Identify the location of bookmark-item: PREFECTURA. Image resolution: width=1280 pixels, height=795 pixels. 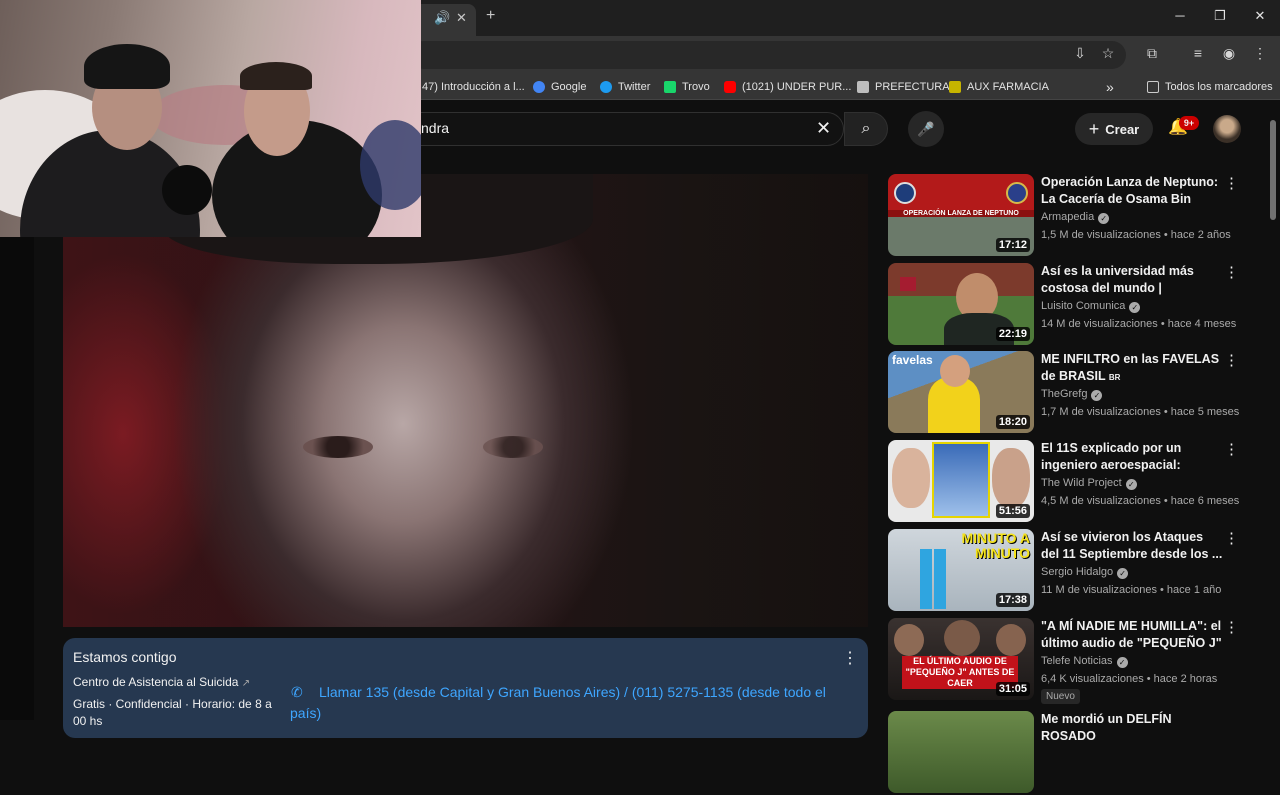
(903, 87).